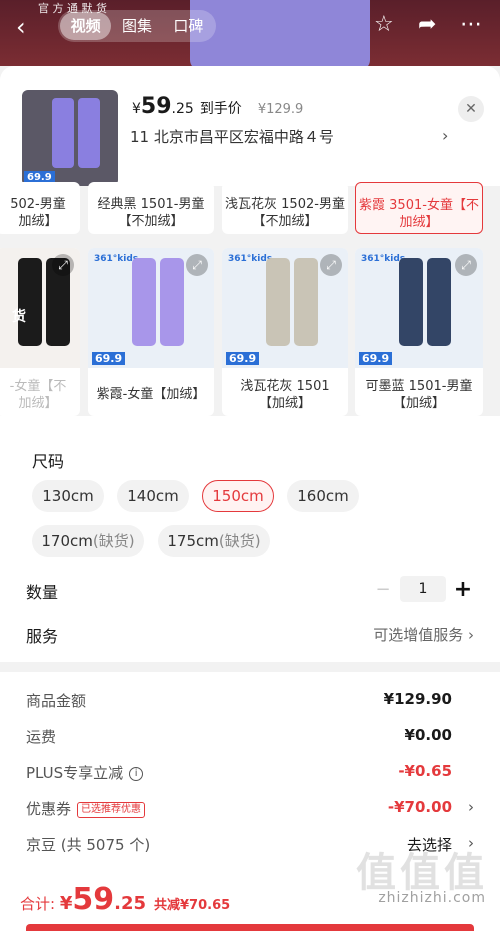 The width and height of the screenshot is (500, 931). I want to click on variant-option: 361°kids 69.9 ⤢ 可墨蓝 1501-男童 【加绒】, so click(419, 332).